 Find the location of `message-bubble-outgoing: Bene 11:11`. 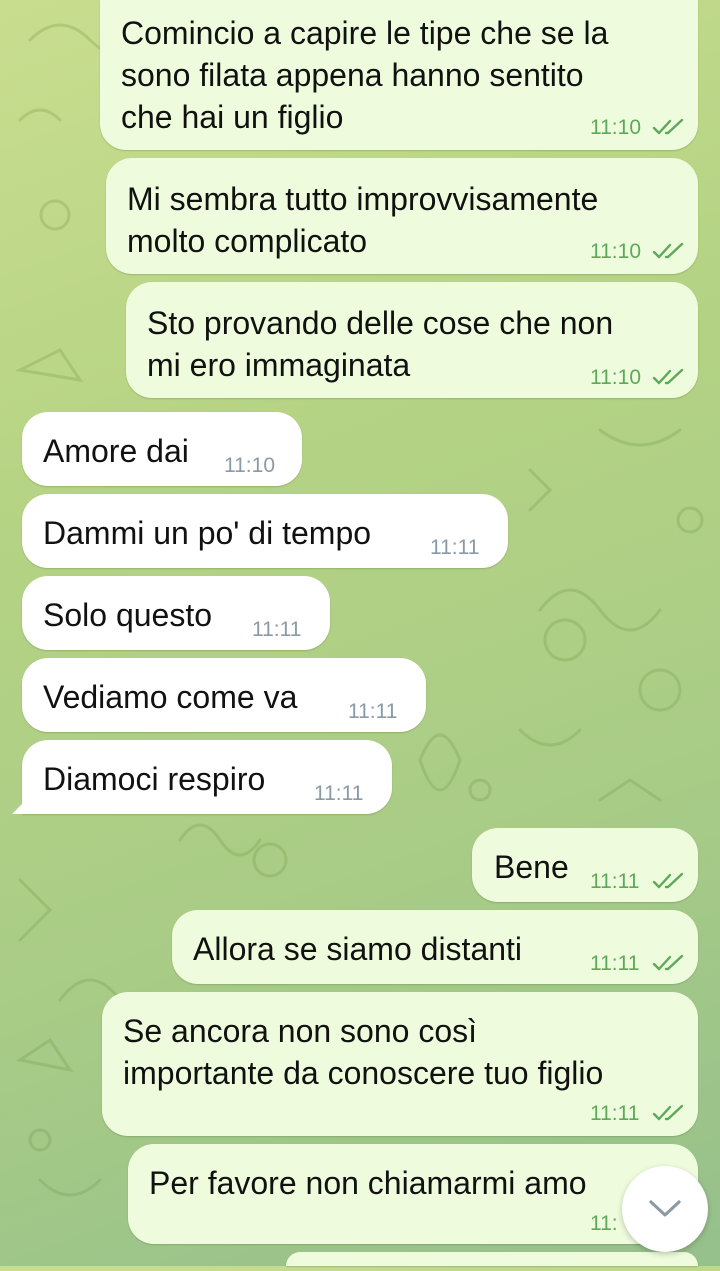

message-bubble-outgoing: Bene 11:11 is located at coordinates (585, 865).